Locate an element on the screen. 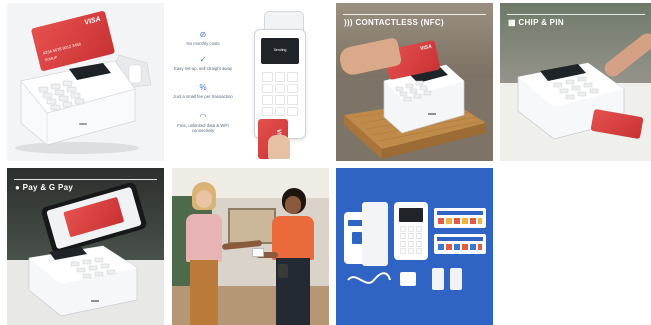 The height and width of the screenshot is (325, 651). usb-cable is located at coordinates (369, 278).